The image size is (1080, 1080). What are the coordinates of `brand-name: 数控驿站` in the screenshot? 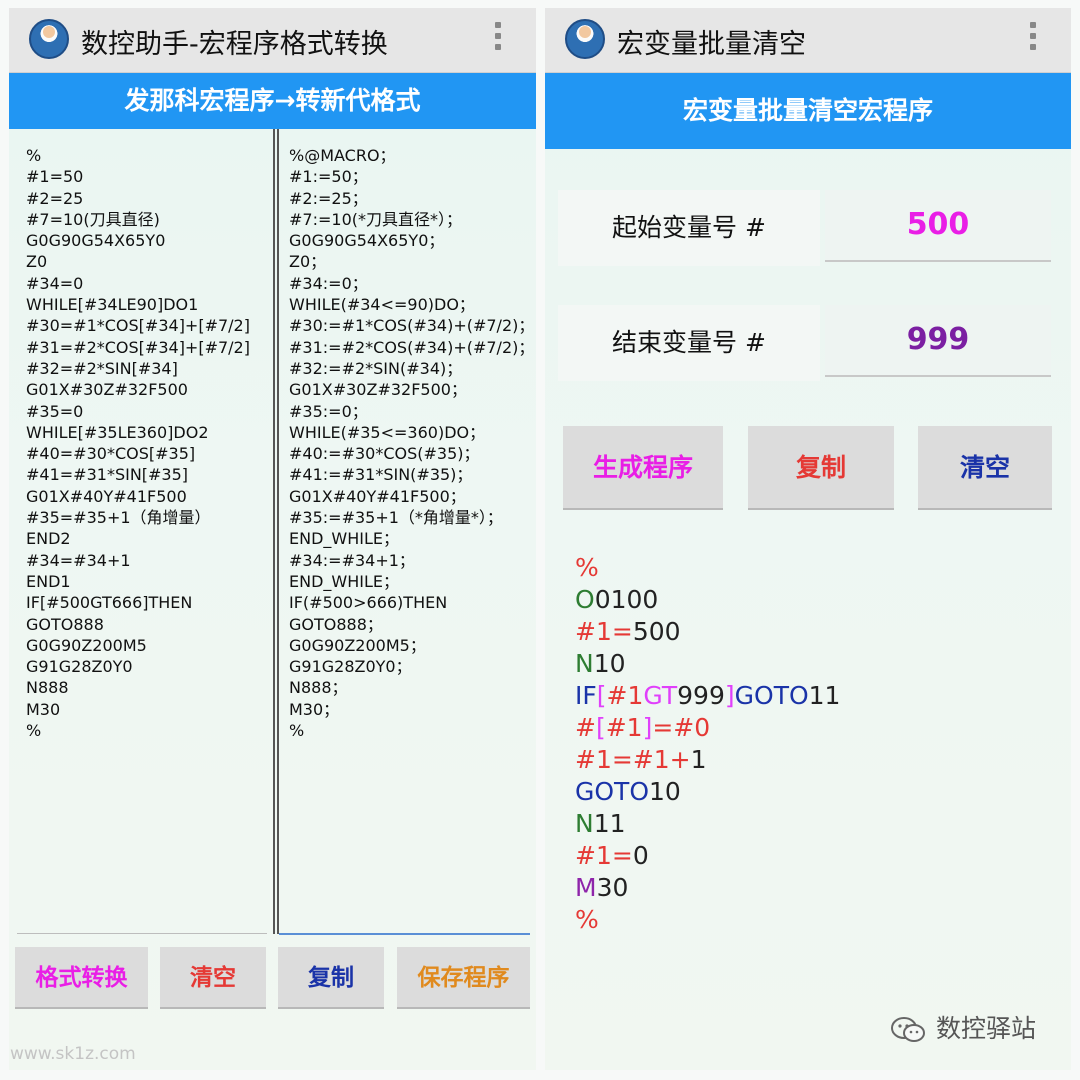 It's located at (986, 1028).